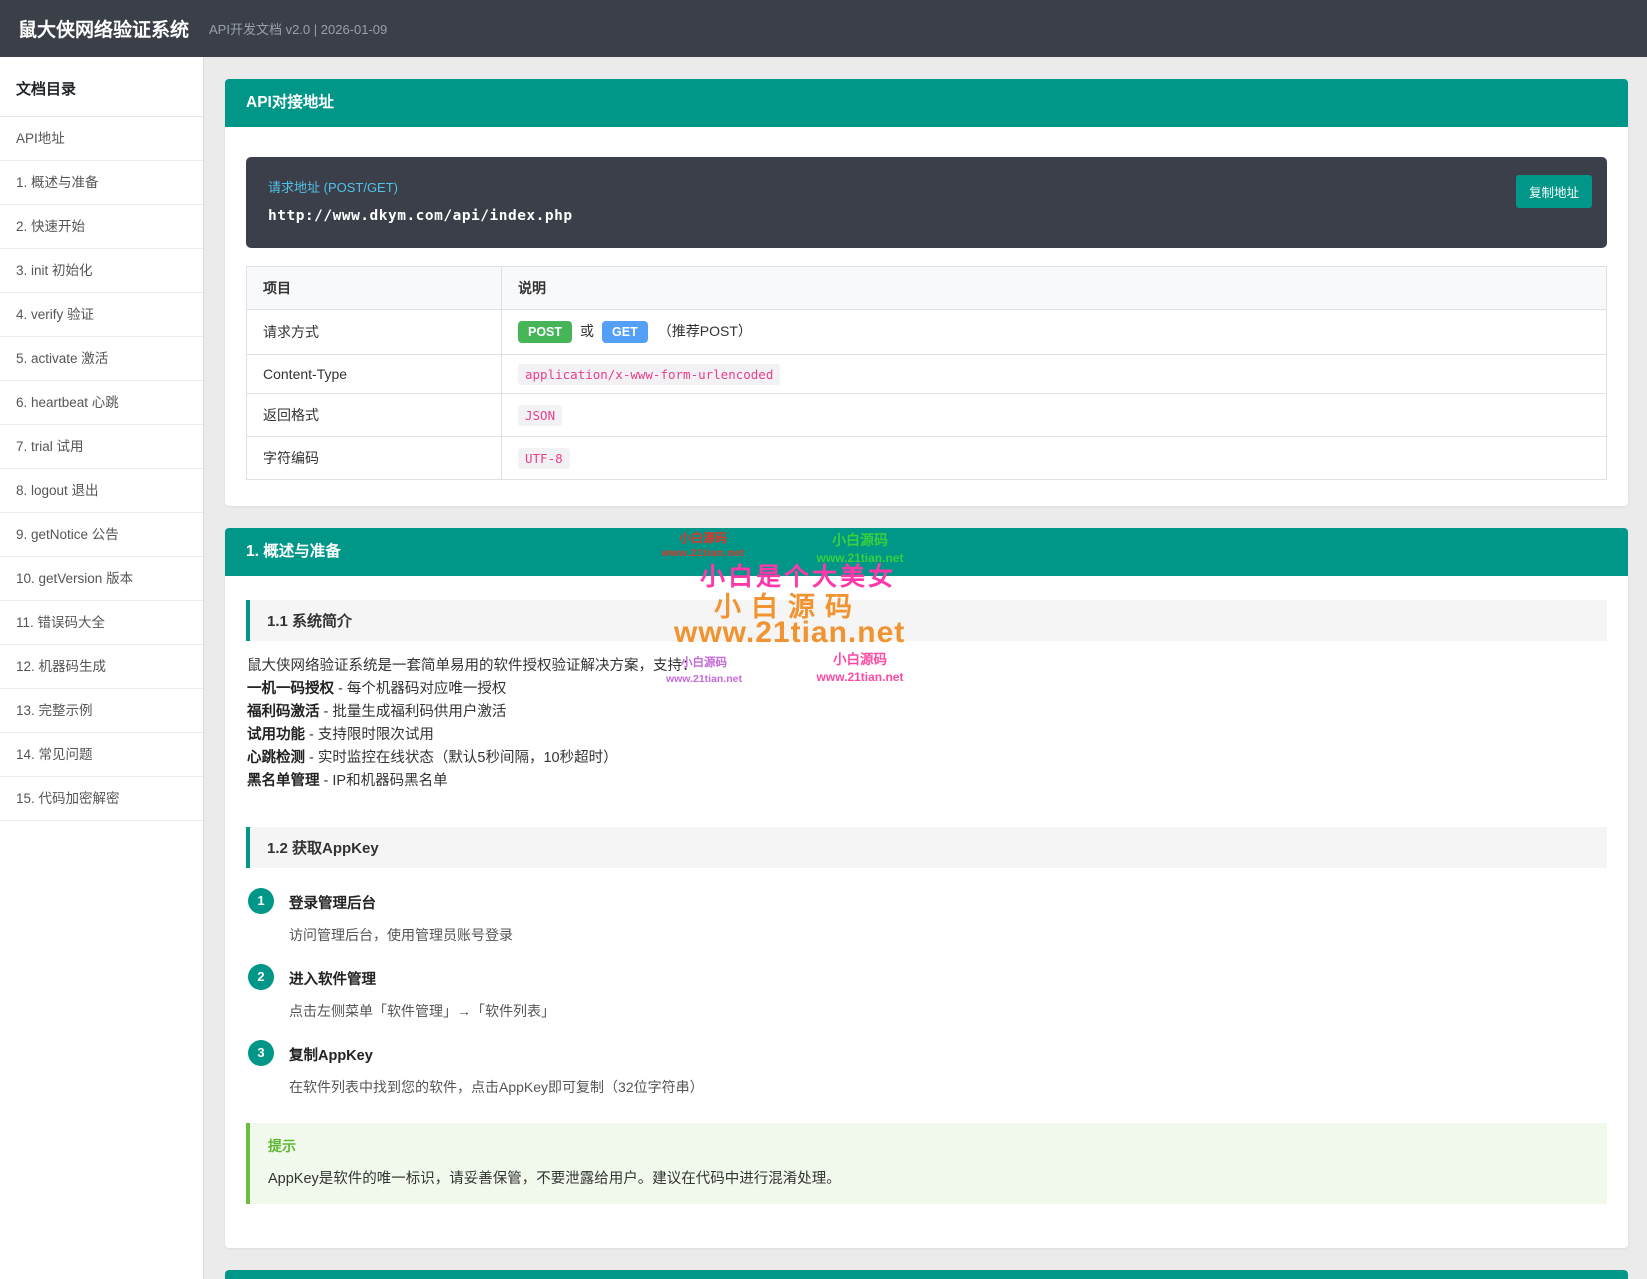 Image resolution: width=1647 pixels, height=1279 pixels. I want to click on method-note: （推荐POST）, so click(704, 331).